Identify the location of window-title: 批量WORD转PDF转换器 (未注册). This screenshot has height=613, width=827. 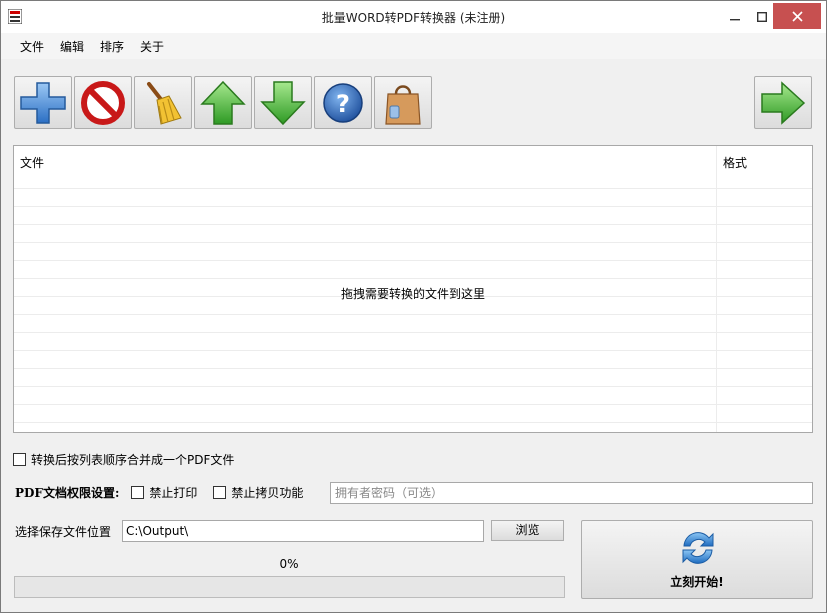
(413, 18).